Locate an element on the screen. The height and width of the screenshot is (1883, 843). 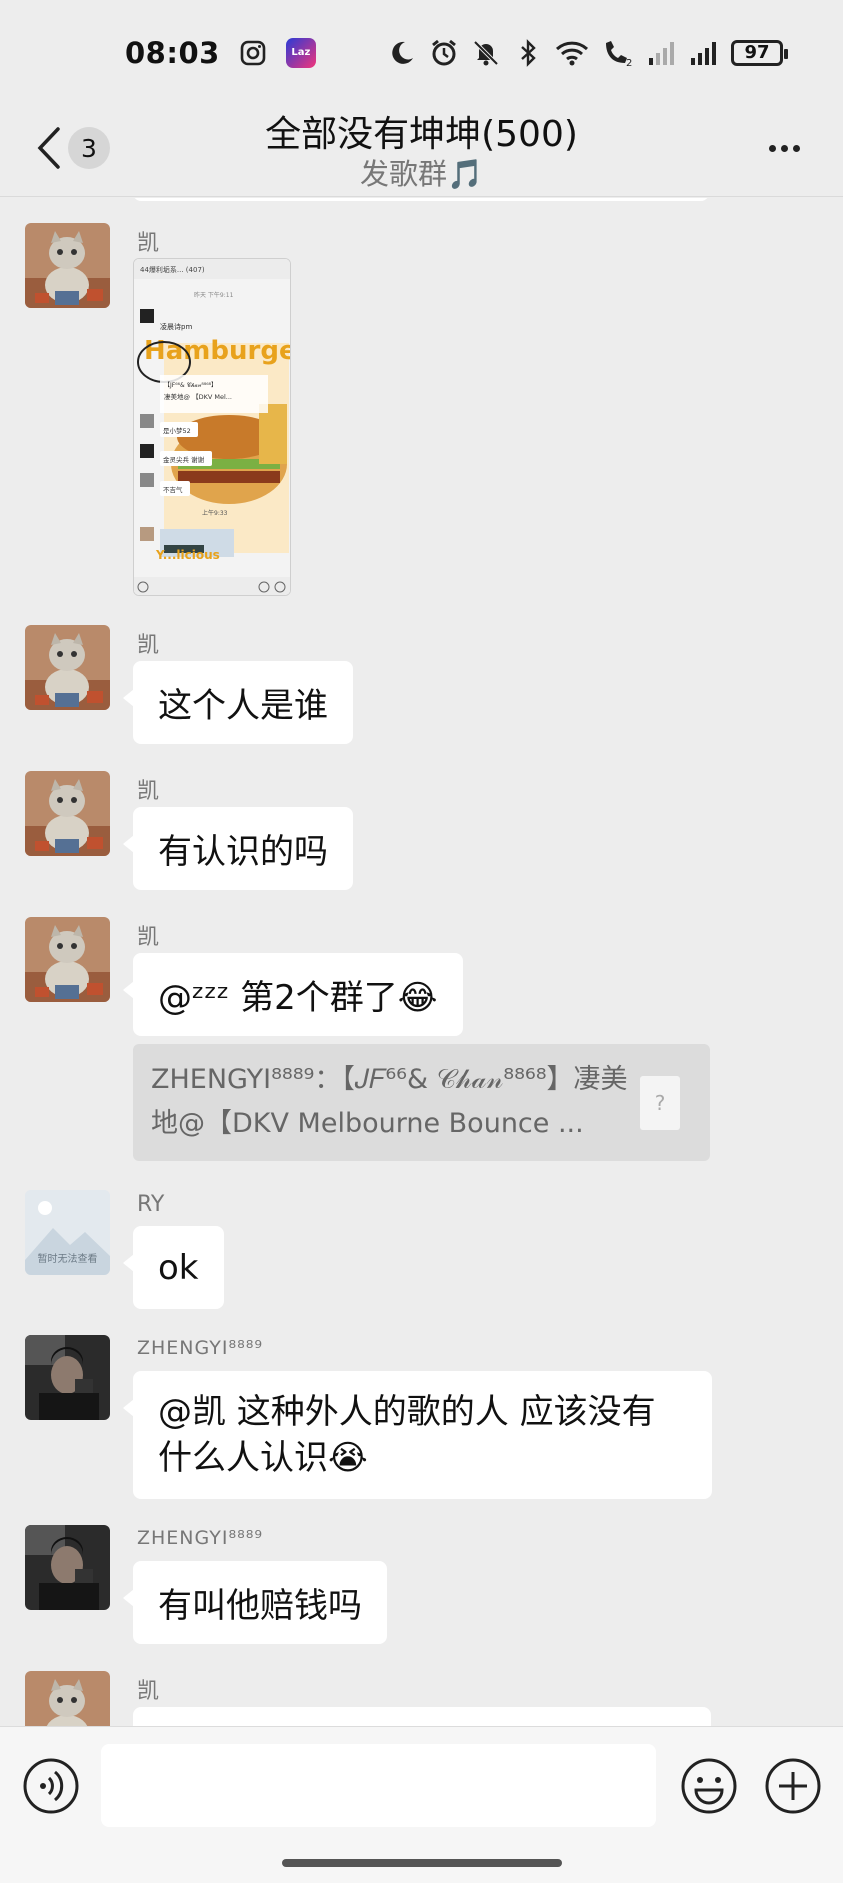
message-bubble: @凯 这种外人的歌的人 应该没有什么人认识😭 is located at coordinates (417, 1435).